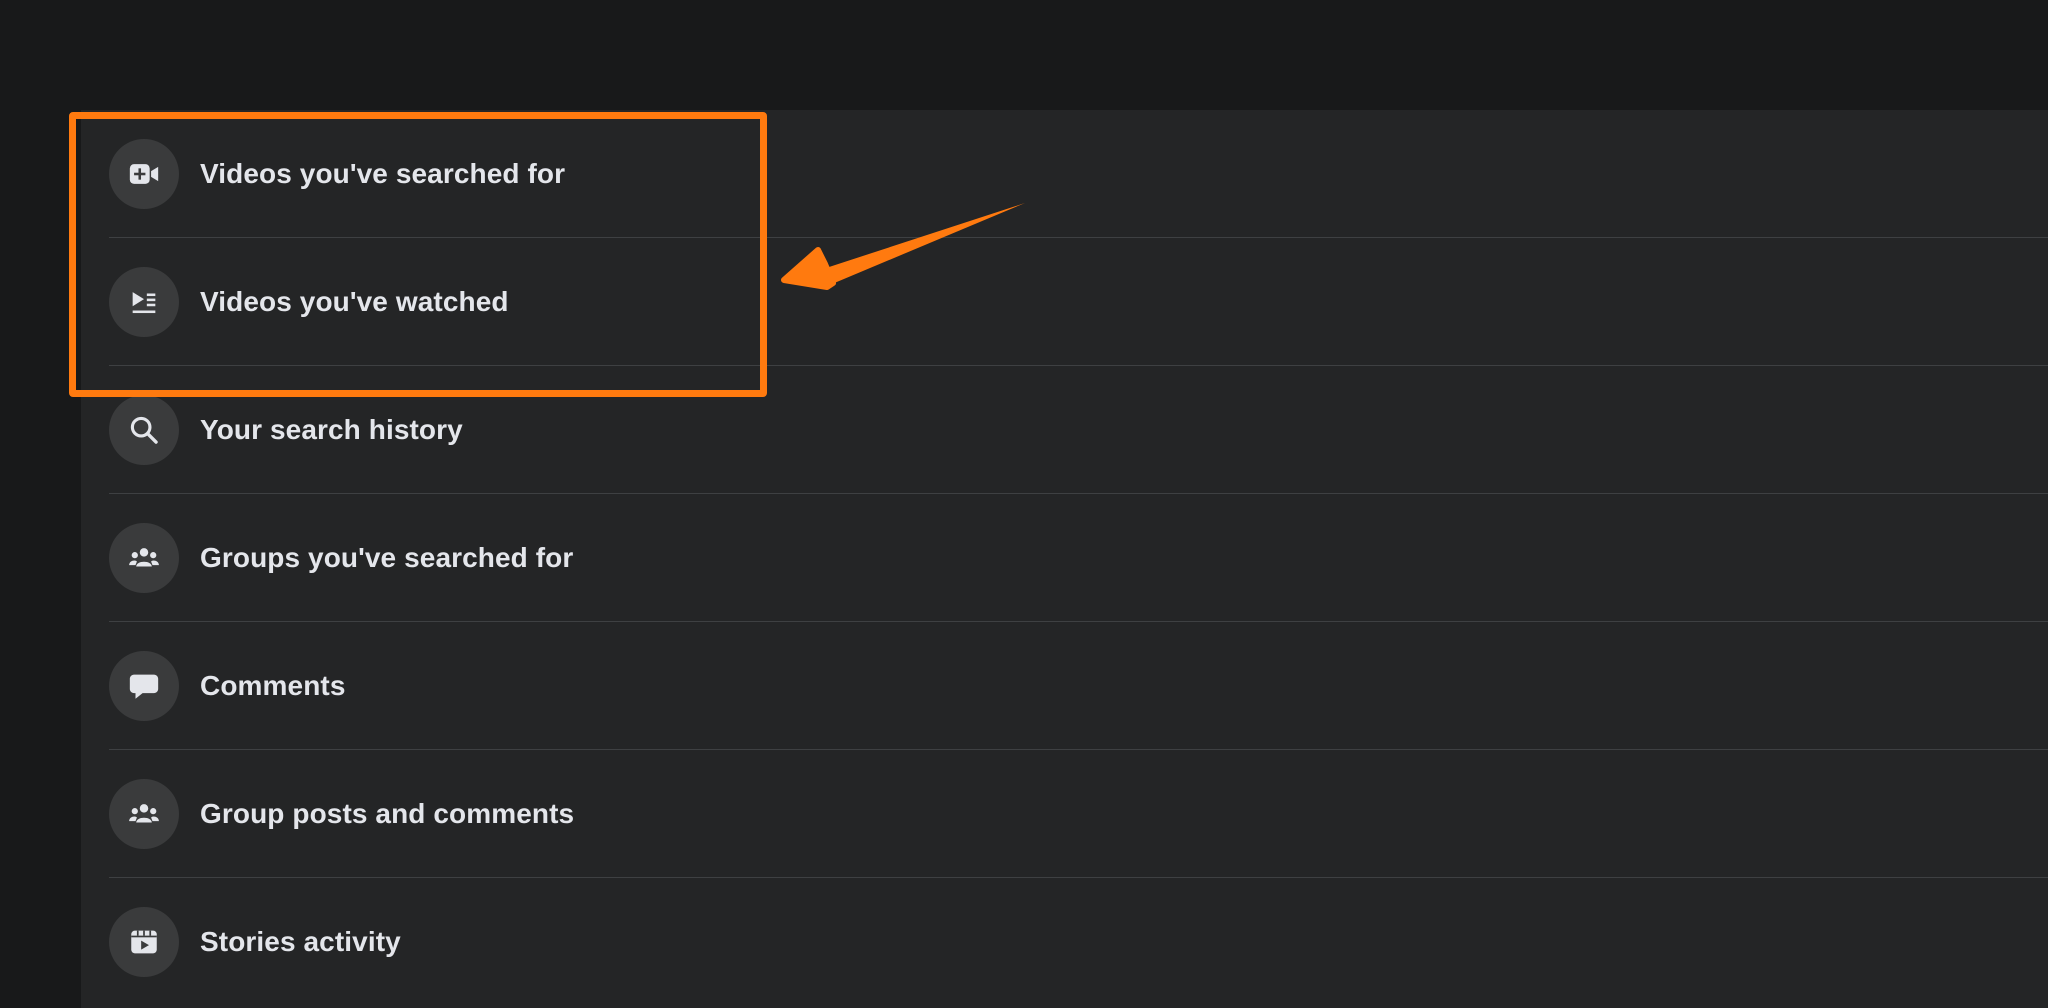 The image size is (2048, 1008). What do you see at coordinates (1078, 302) in the screenshot?
I see `activity-item-videos-watched: Videos you've watched` at bounding box center [1078, 302].